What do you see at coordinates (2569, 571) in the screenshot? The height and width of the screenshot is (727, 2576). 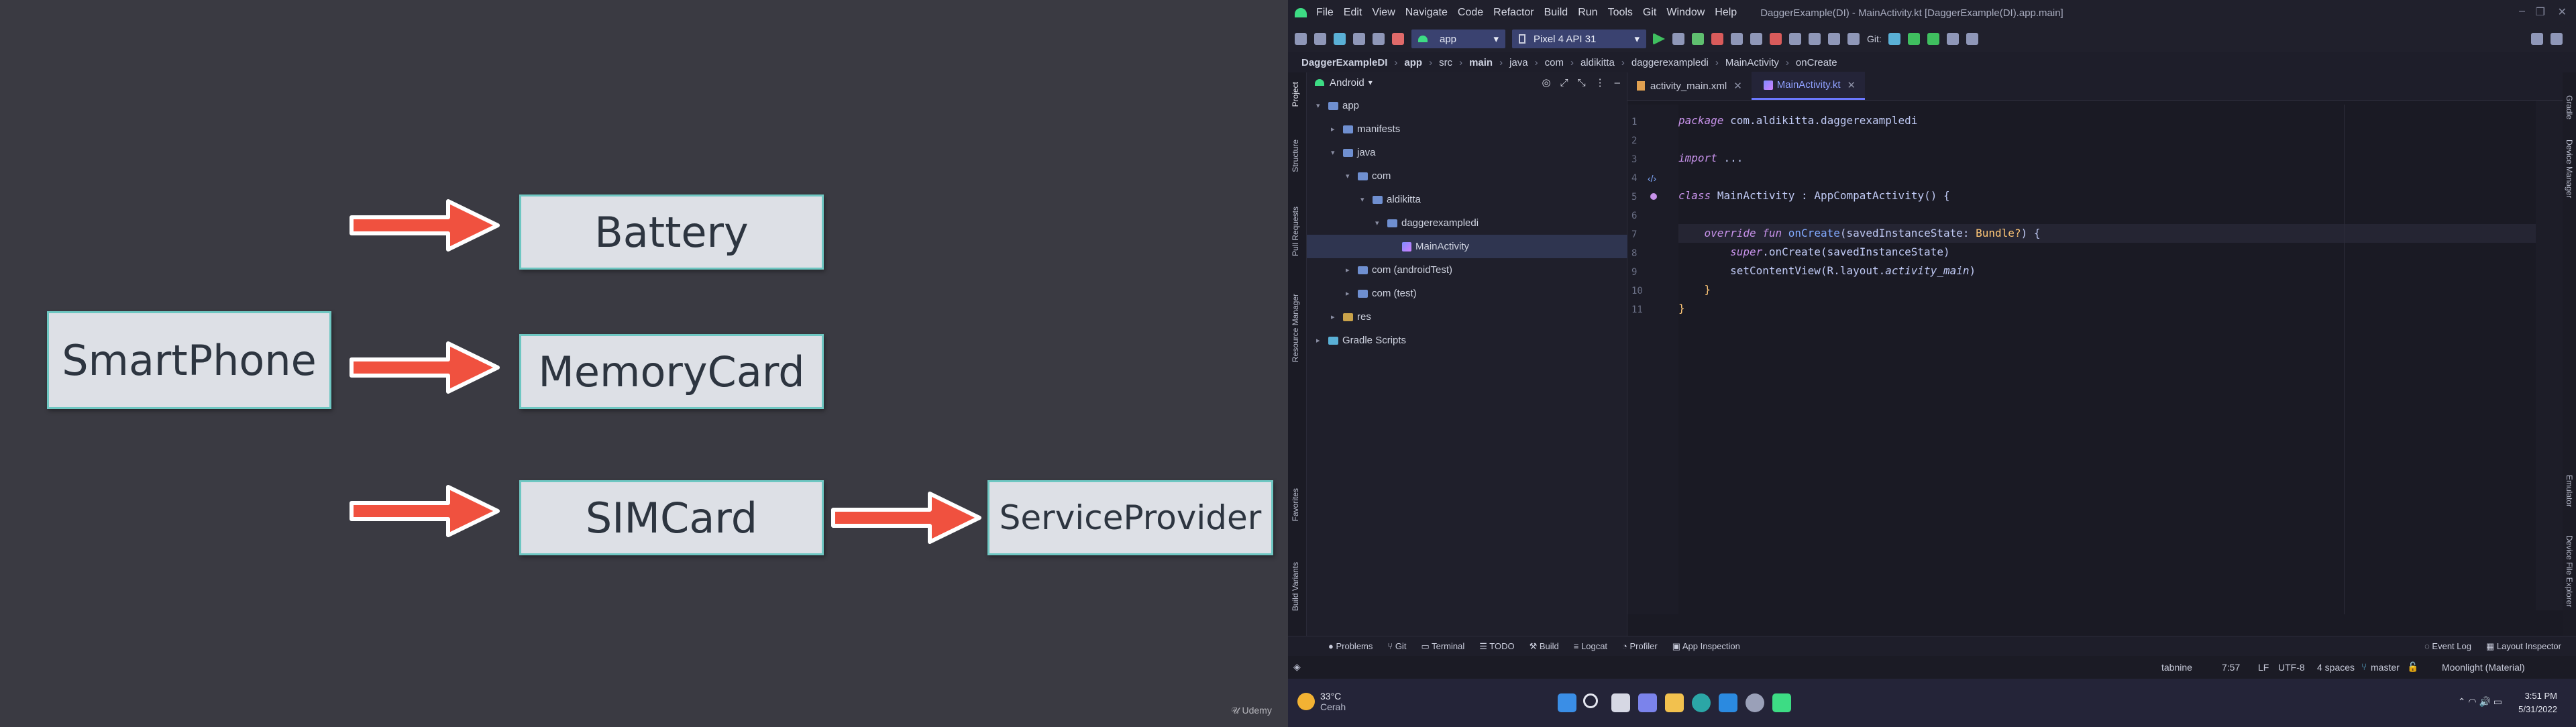 I see `tool-tab-device-file-explorer: Device File Explorer` at bounding box center [2569, 571].